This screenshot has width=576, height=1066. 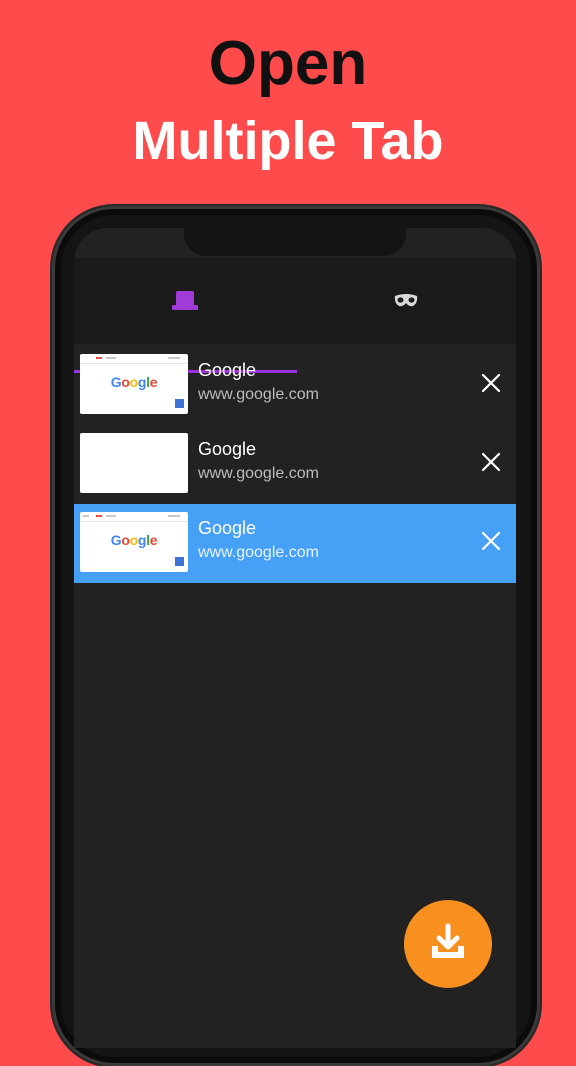 I want to click on tab-normal-tabs, so click(x=184, y=301).